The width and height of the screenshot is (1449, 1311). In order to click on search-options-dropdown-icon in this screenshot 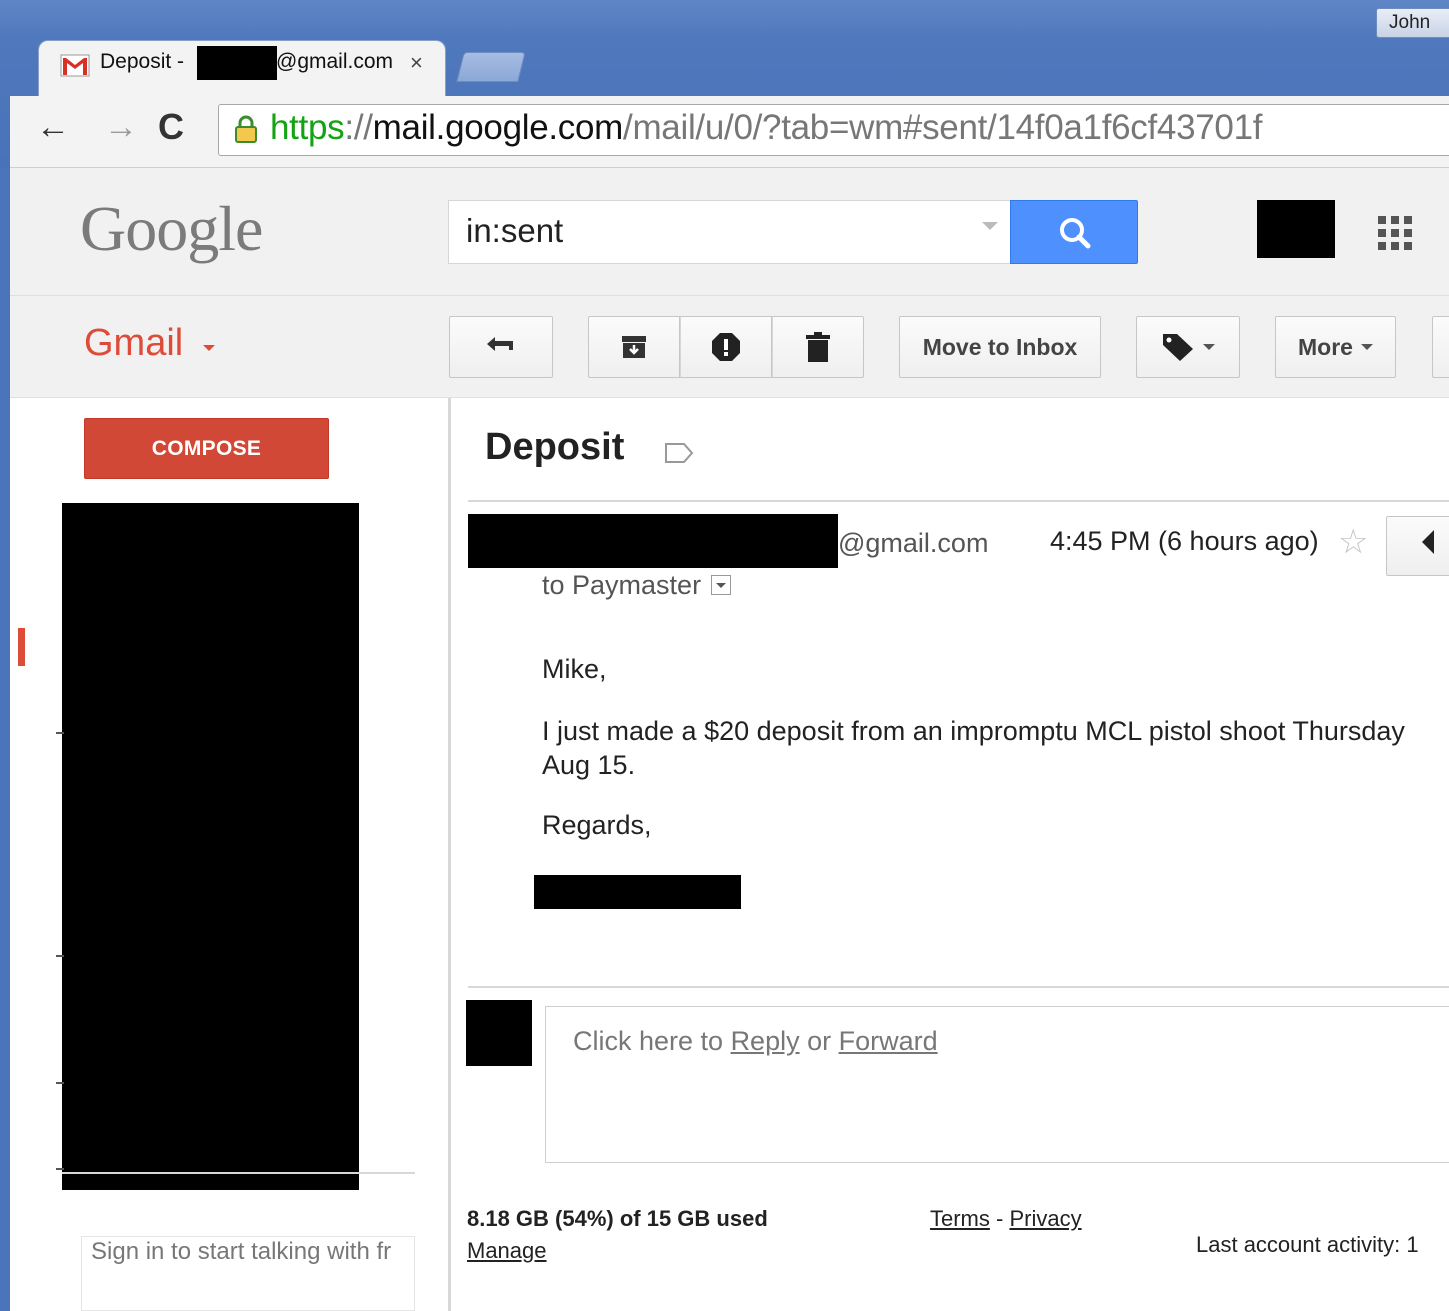, I will do `click(990, 226)`.